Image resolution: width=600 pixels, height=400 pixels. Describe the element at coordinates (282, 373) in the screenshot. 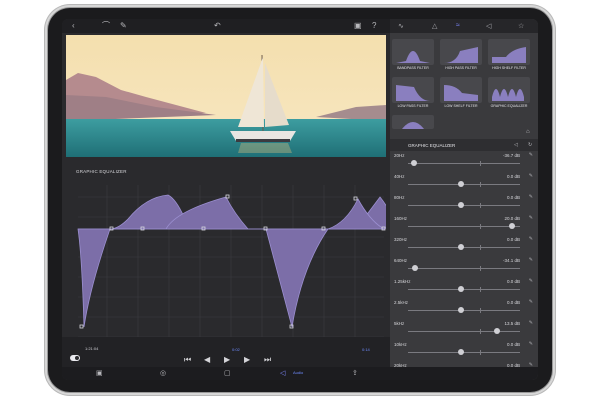

I see `audio-tab-icon: ◁` at that location.